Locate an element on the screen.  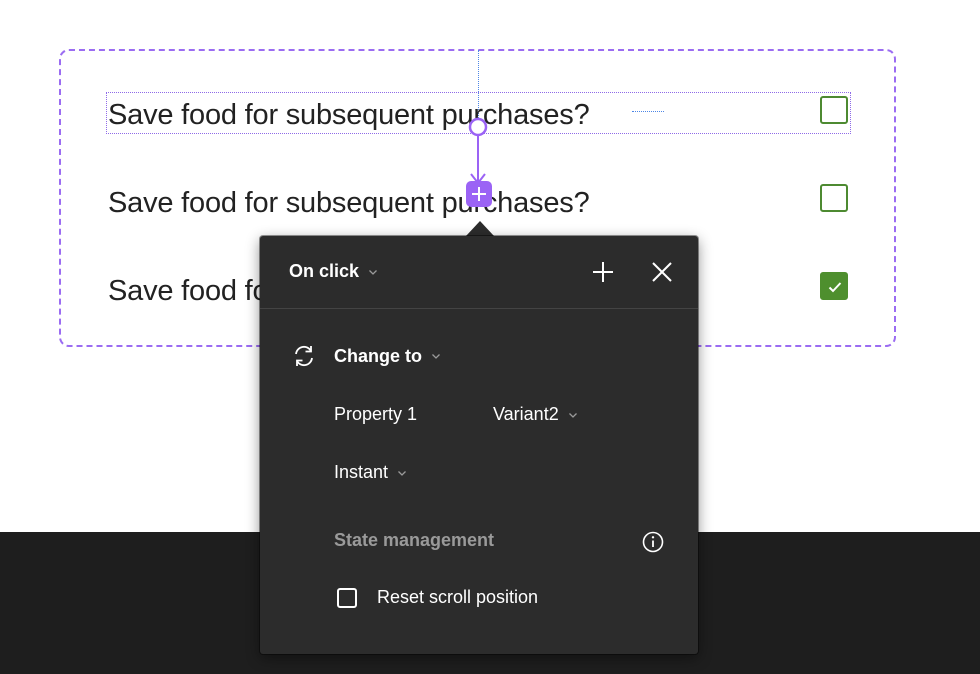
close-icon is located at coordinates (662, 272).